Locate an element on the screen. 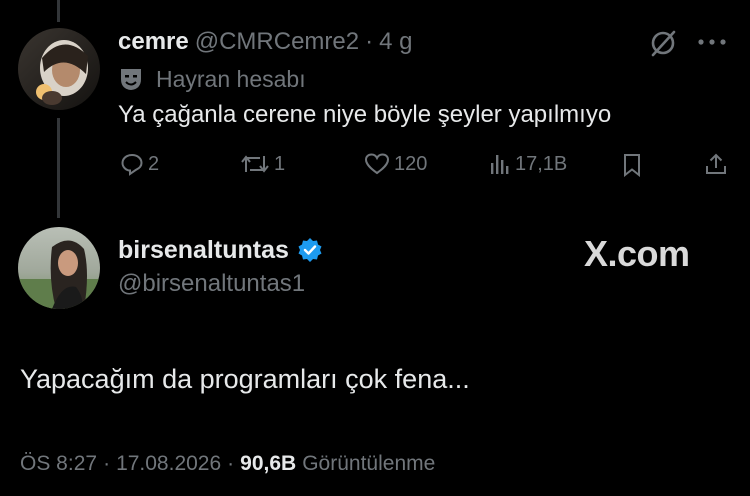  reply-time: 4 g is located at coordinates (395, 42).